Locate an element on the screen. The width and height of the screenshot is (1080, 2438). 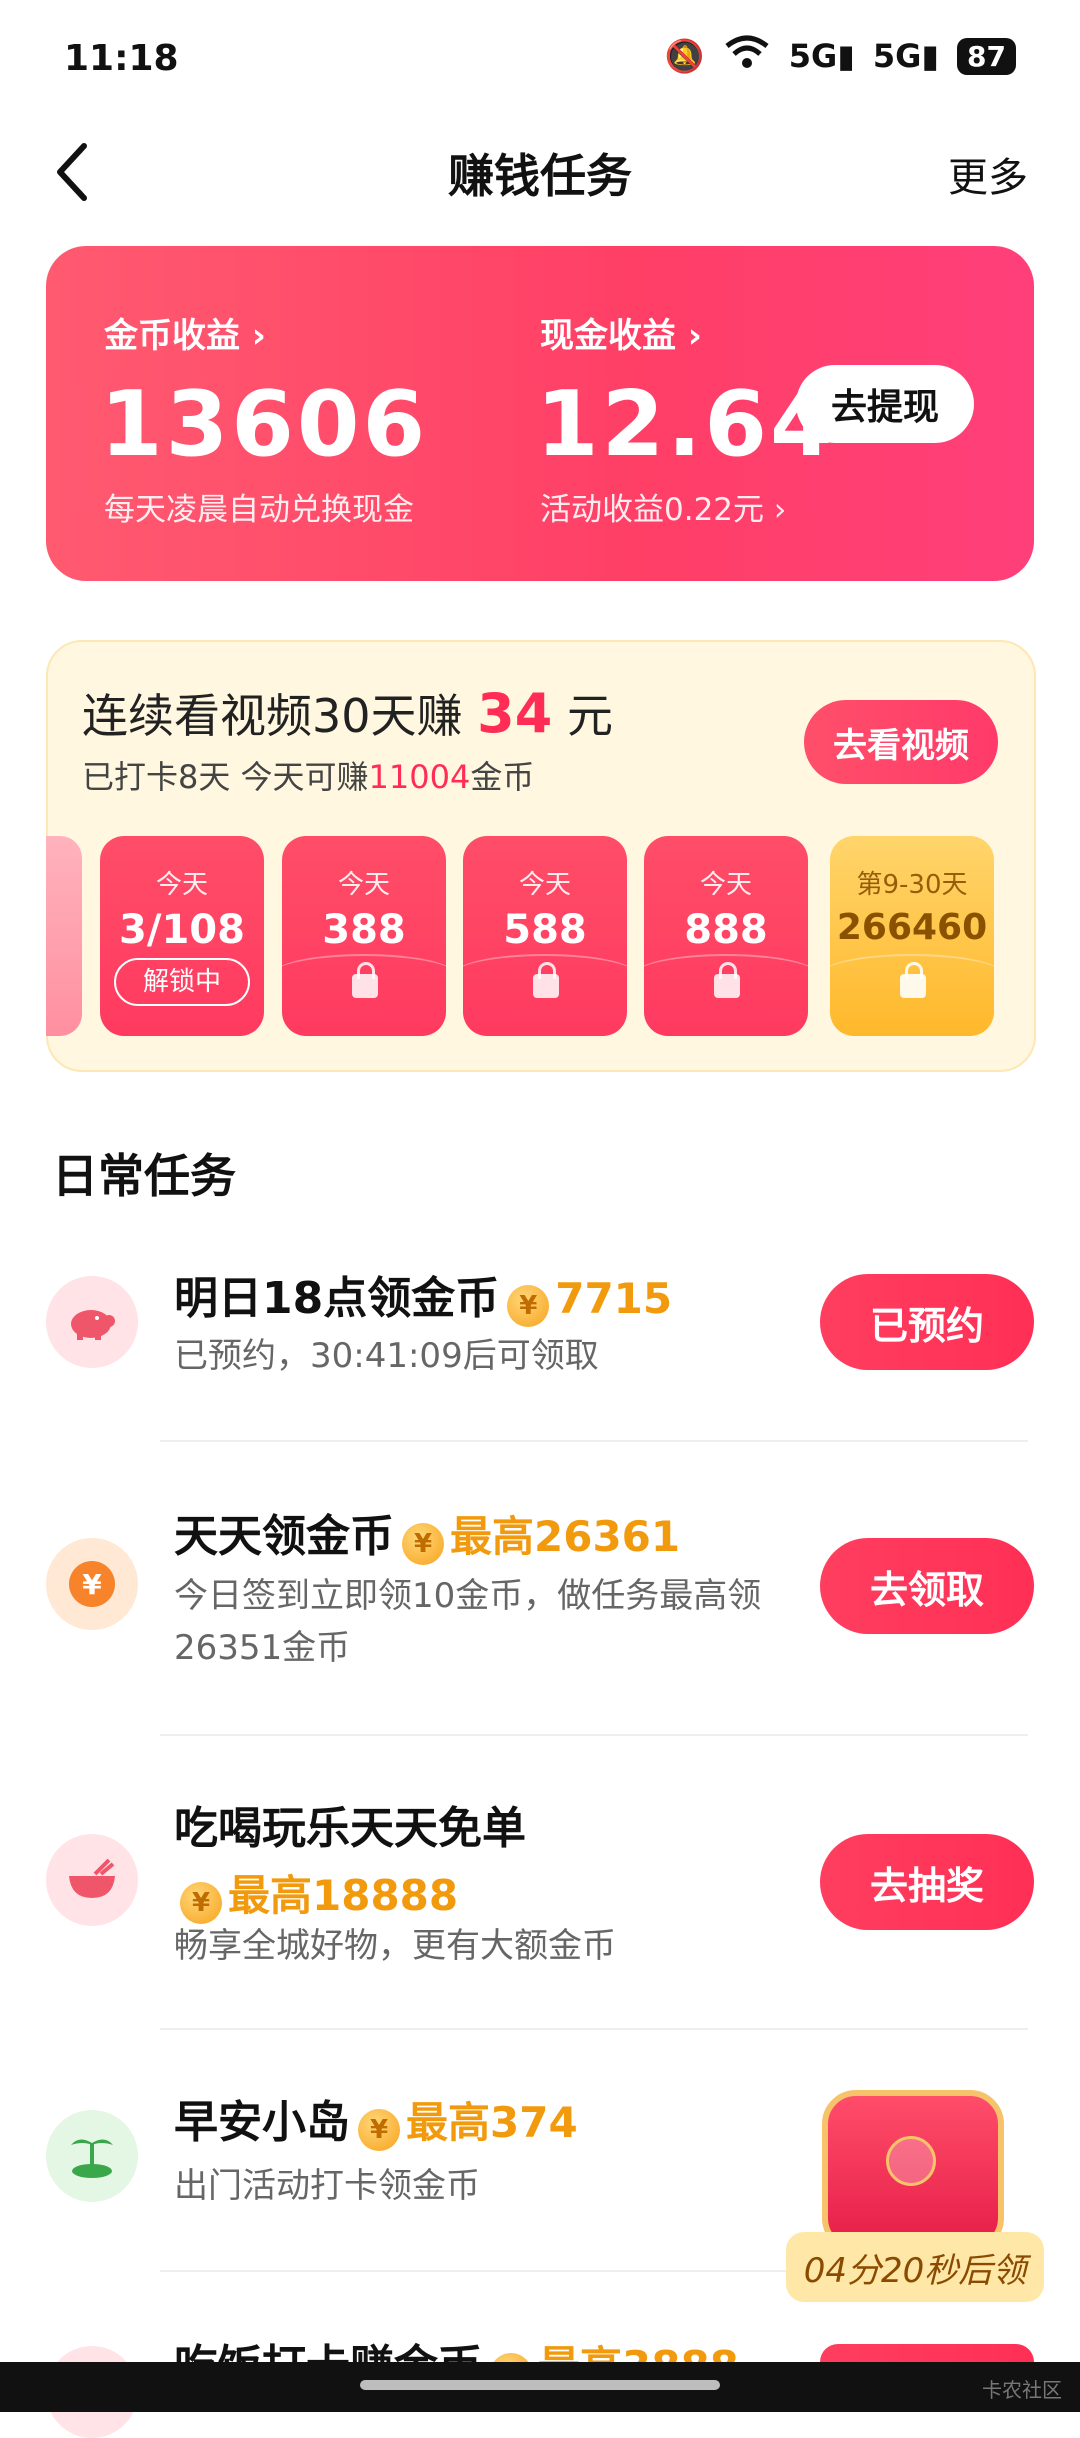
tile-value: 388 is located at coordinates (364, 930).